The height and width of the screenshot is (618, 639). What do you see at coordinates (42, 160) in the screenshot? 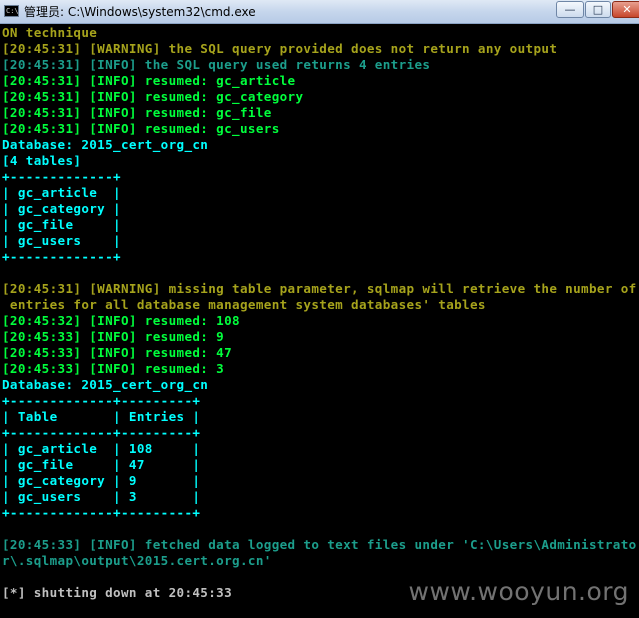
I see `console-line: [4 tables]` at bounding box center [42, 160].